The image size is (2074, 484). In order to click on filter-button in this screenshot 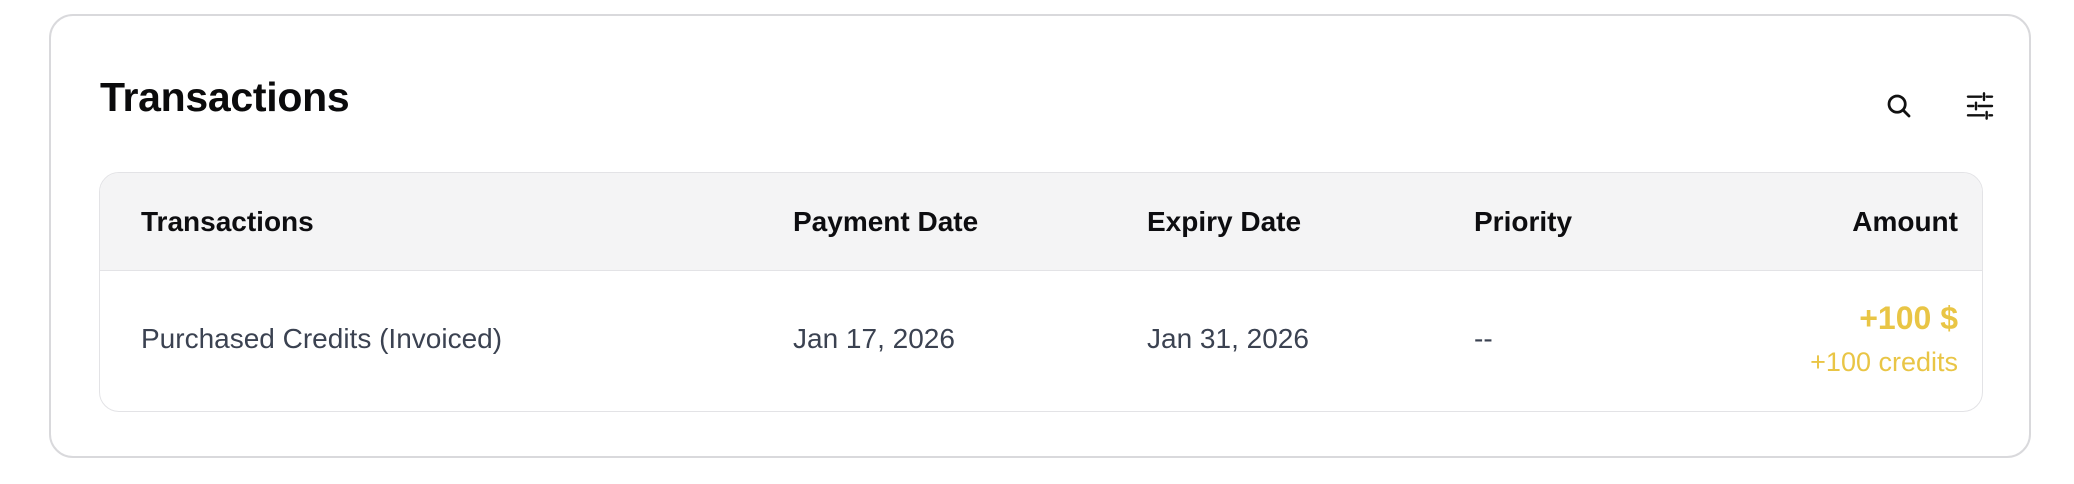, I will do `click(1980, 108)`.